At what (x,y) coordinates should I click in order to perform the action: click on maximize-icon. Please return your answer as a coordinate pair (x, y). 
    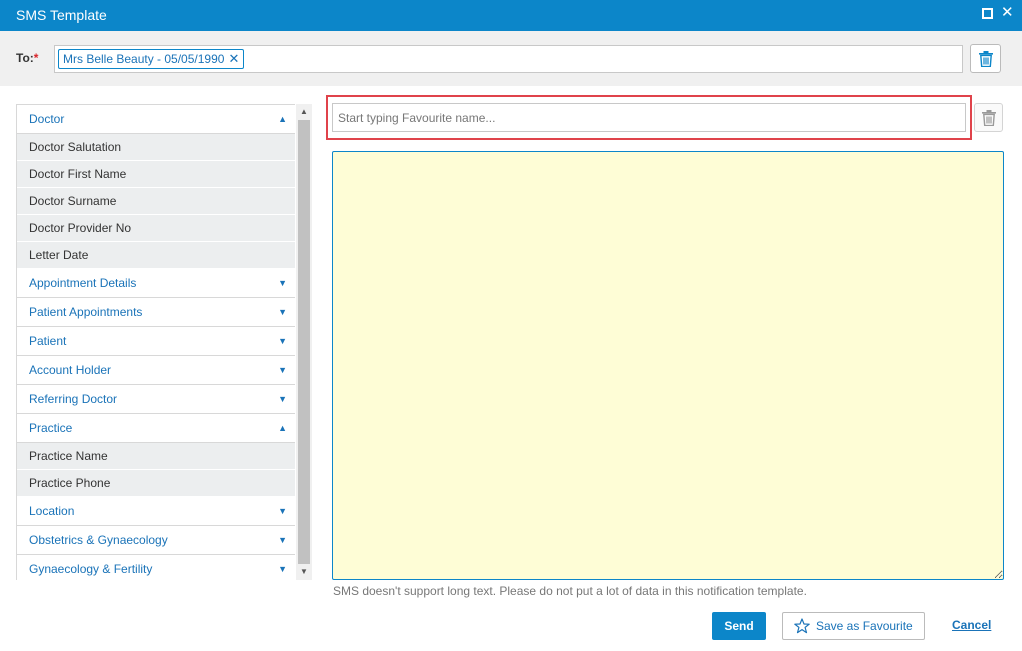
    Looking at the image, I should click on (987, 13).